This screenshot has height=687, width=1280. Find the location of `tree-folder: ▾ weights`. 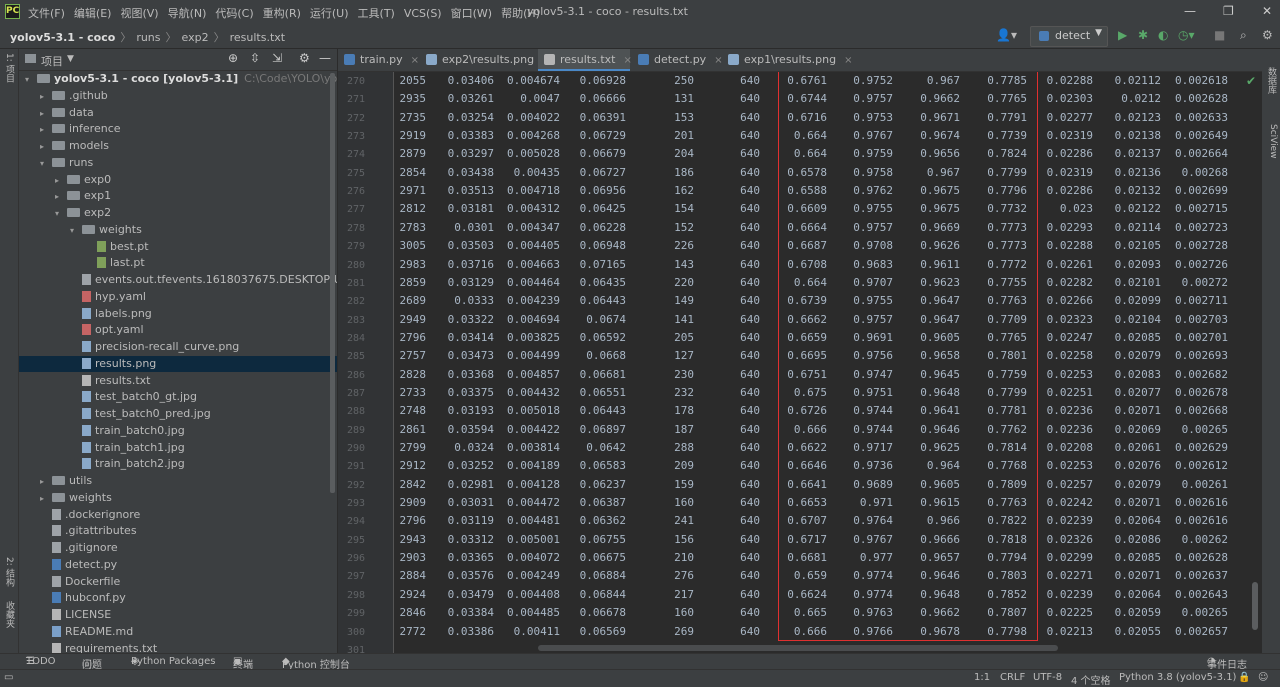

tree-folder: ▾ weights is located at coordinates (178, 230).